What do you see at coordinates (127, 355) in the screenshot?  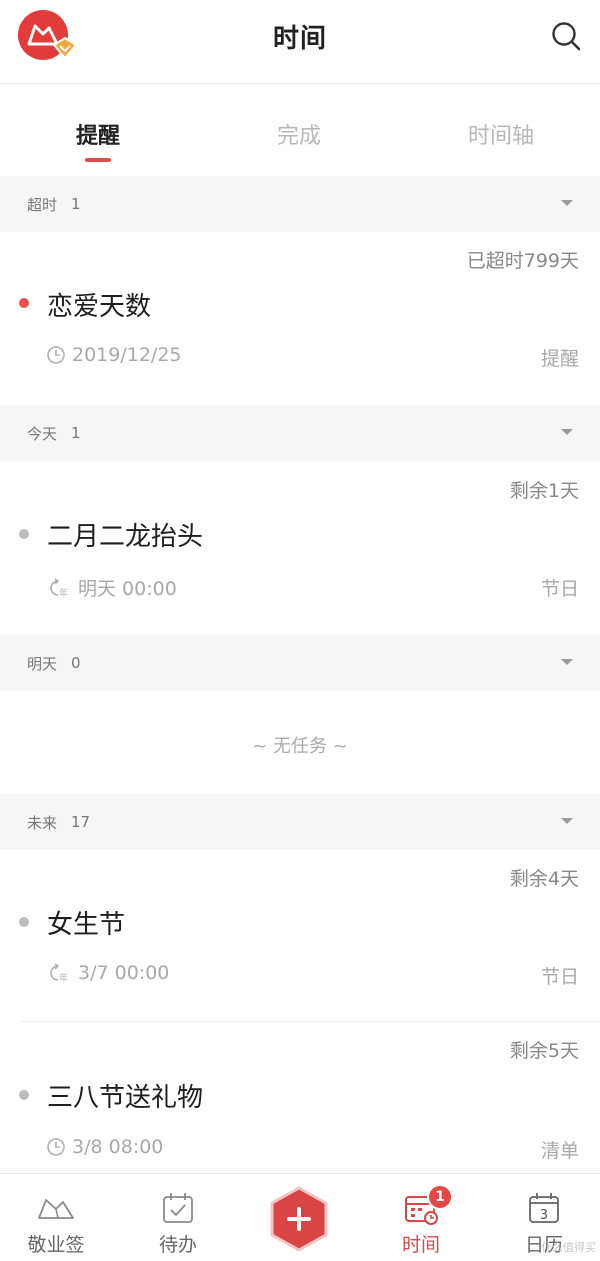 I see `item-date: 2019/12/25` at bounding box center [127, 355].